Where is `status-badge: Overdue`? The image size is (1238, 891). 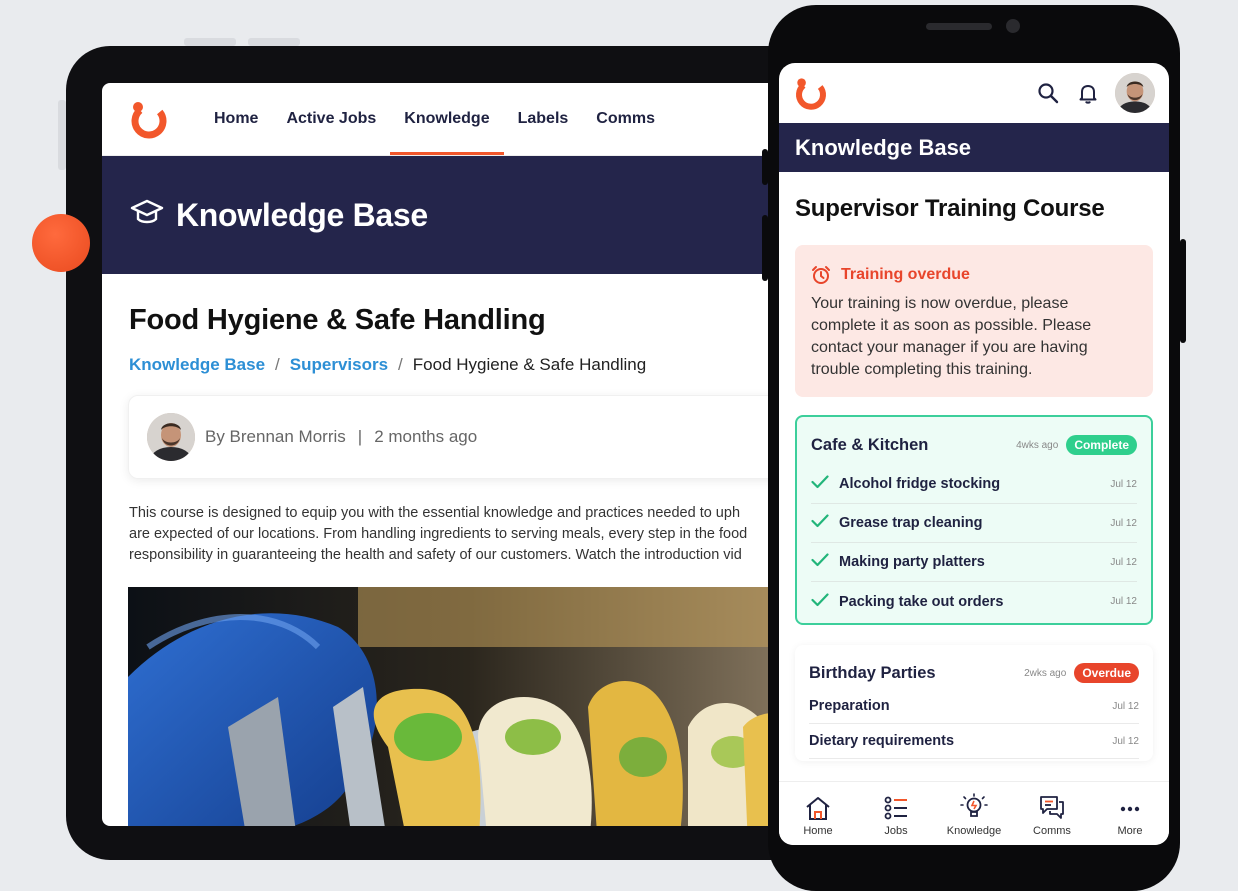 status-badge: Overdue is located at coordinates (1106, 673).